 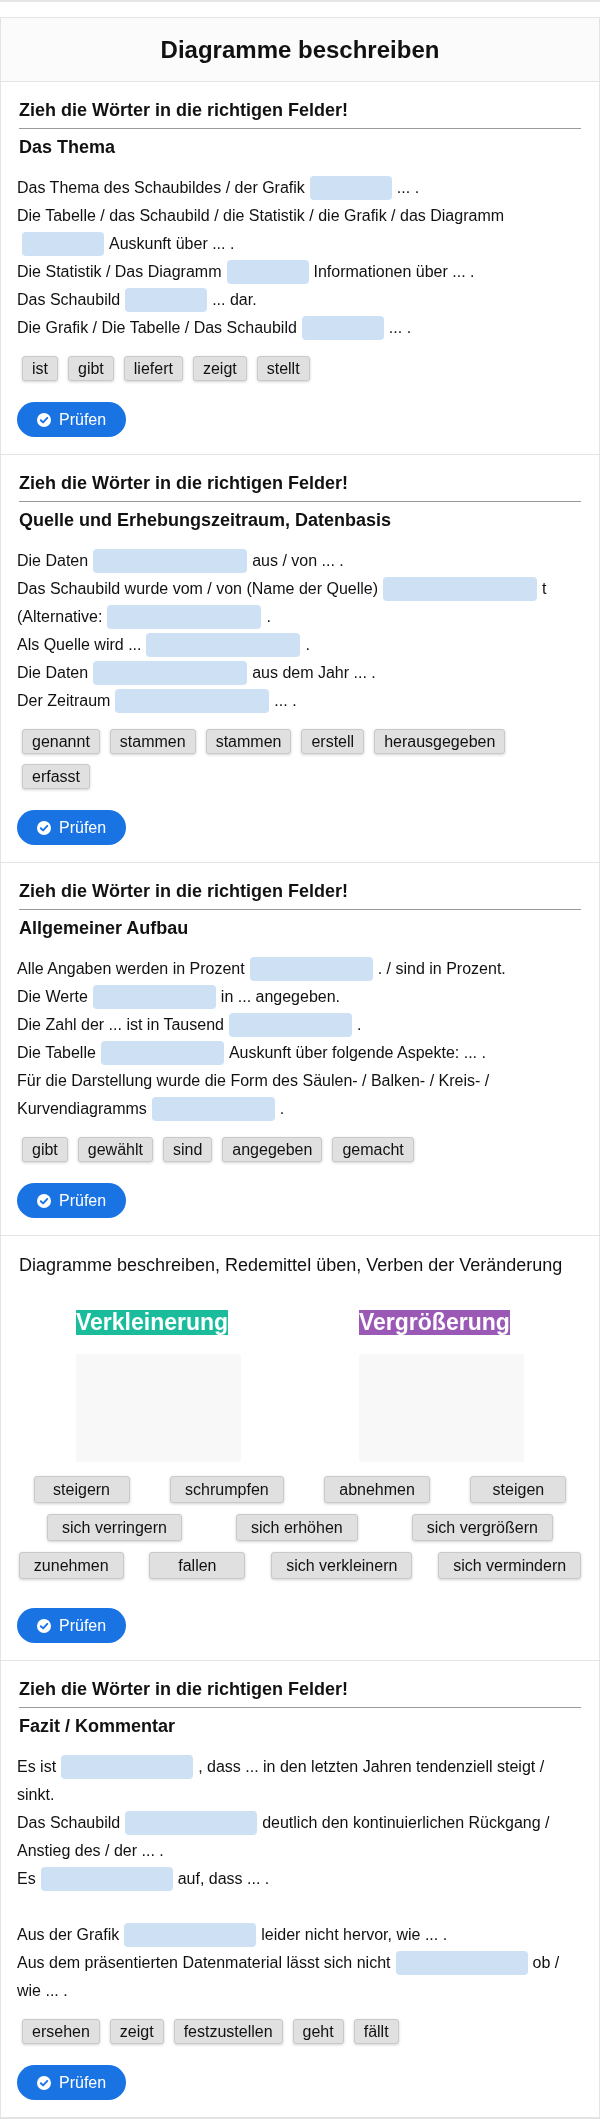 What do you see at coordinates (172, 243) in the screenshot?
I see `sentence-text: Auskunft über ... .` at bounding box center [172, 243].